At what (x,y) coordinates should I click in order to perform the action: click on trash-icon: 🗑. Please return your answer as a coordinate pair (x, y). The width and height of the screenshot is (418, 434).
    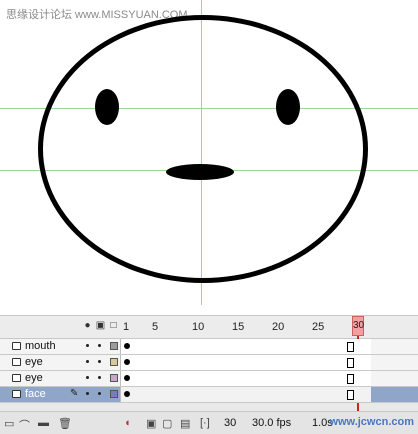
    Looking at the image, I should click on (65, 423).